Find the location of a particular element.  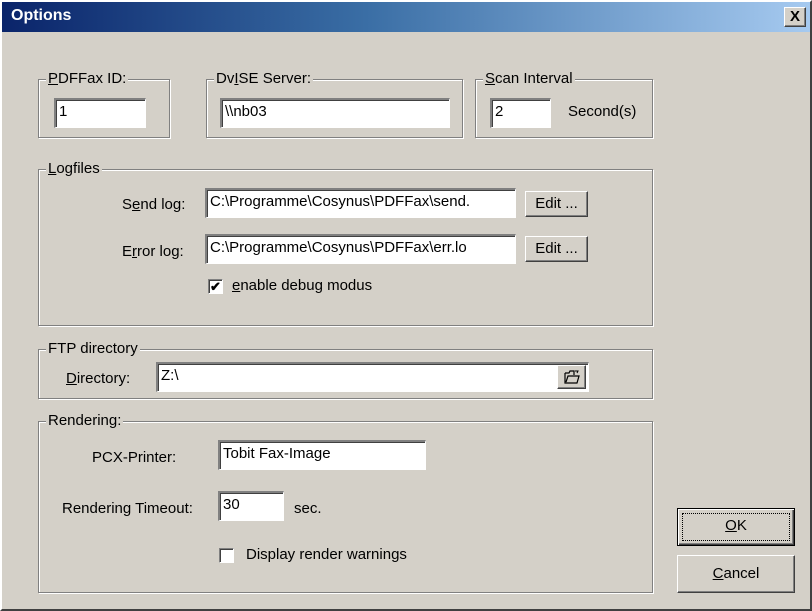

browse-folder-button is located at coordinates (571, 377).